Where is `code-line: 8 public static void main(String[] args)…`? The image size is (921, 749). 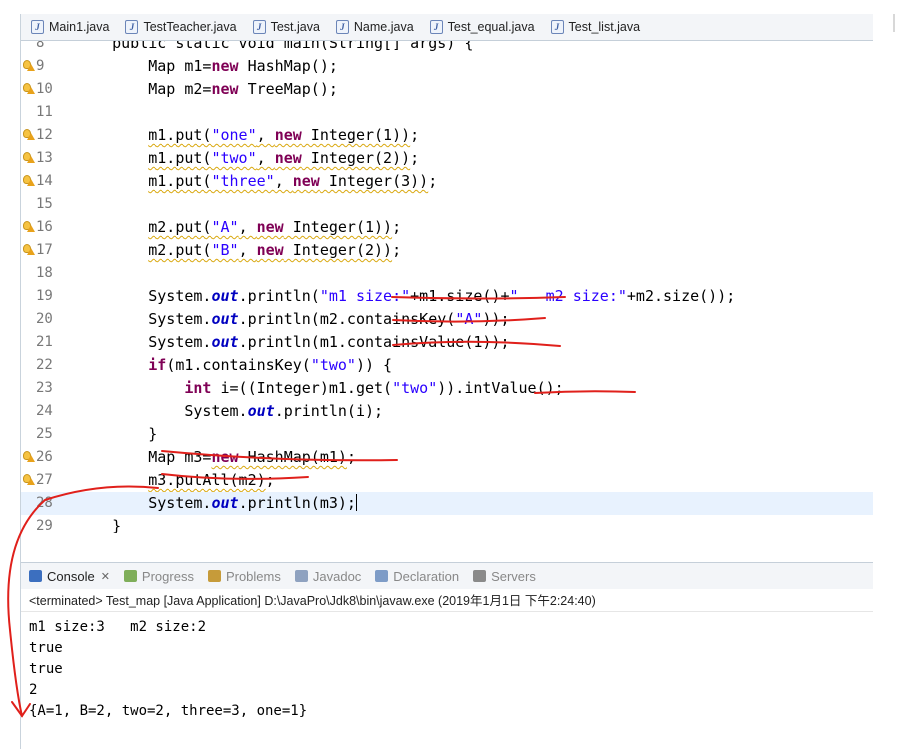 code-line: 8 public static void main(String[] args)… is located at coordinates (447, 48).